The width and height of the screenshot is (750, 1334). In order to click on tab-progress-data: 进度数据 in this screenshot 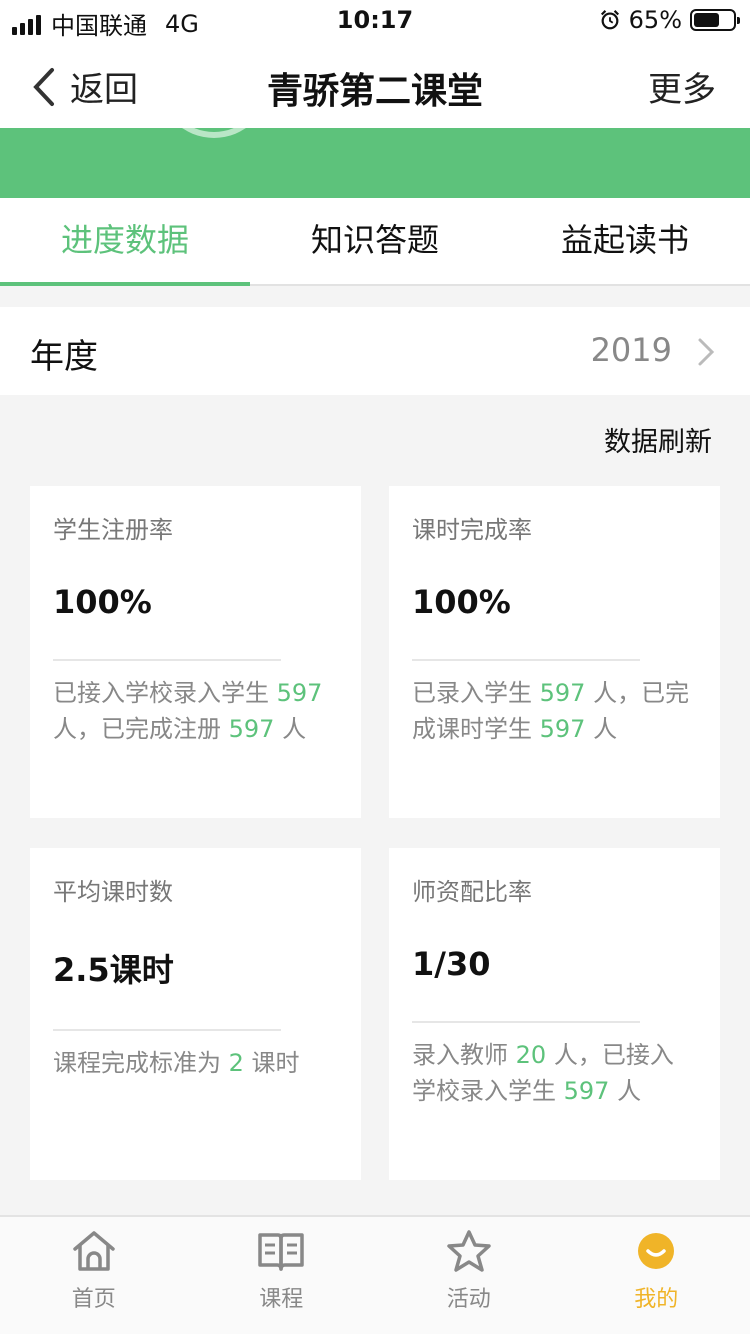, I will do `click(125, 242)`.